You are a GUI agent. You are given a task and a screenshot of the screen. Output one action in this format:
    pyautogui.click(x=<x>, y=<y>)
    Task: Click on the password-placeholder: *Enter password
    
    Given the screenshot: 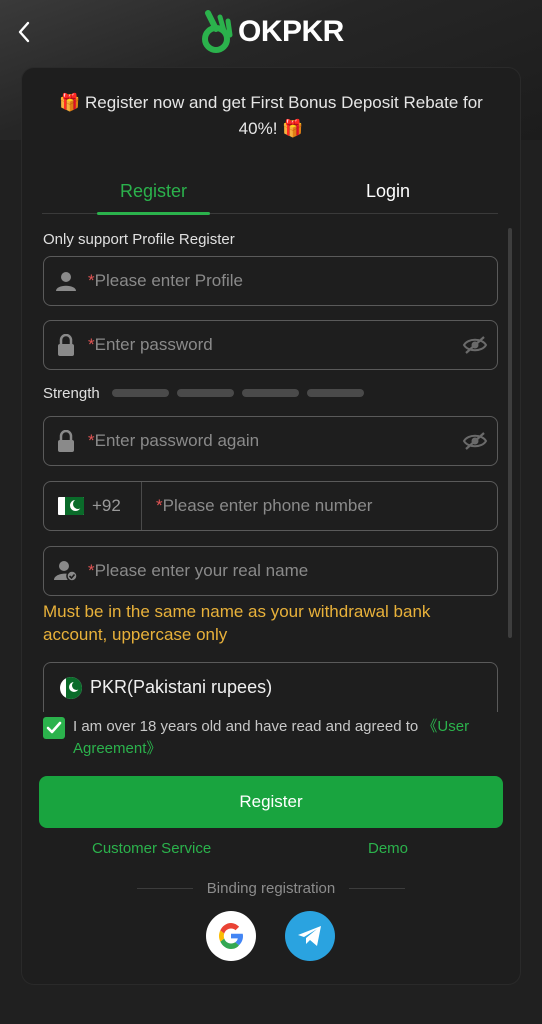 What is the action you would take?
    pyautogui.click(x=150, y=344)
    